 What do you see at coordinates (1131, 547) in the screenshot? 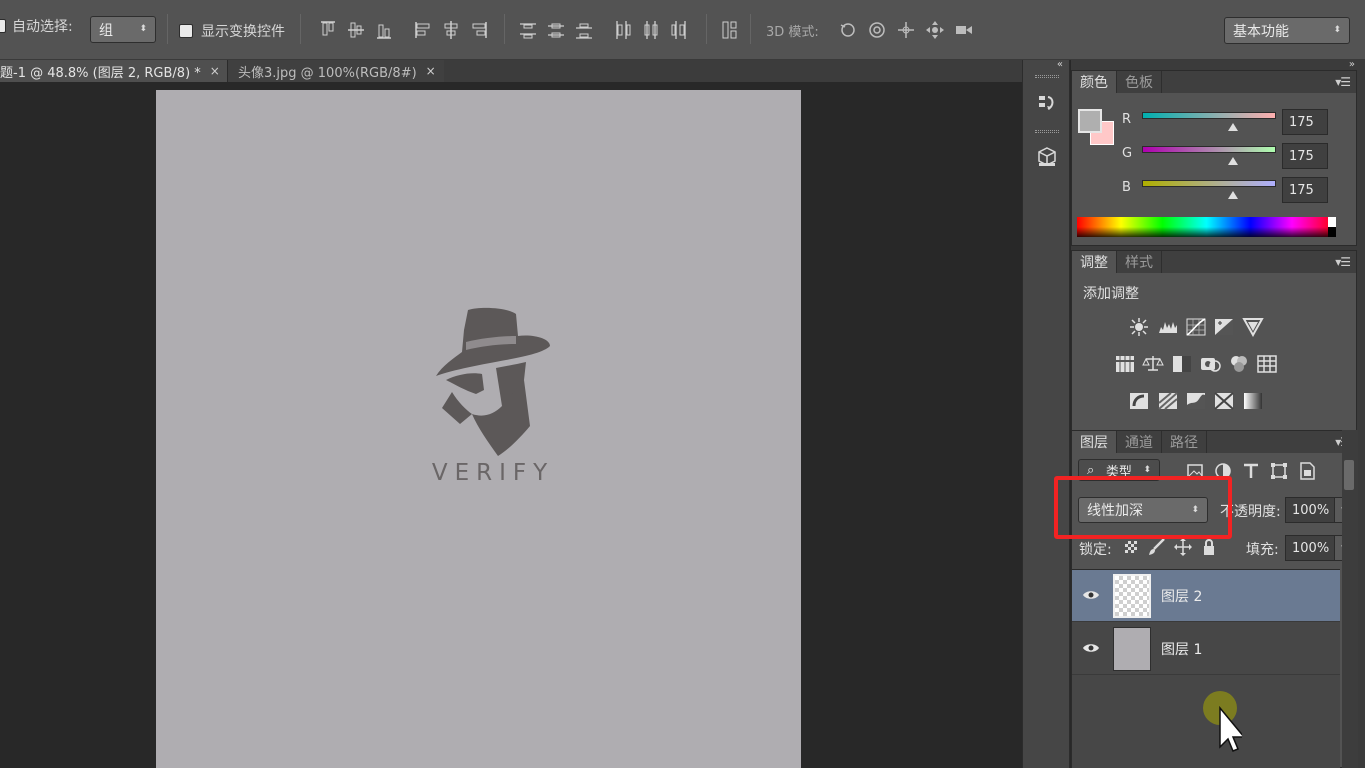
I see `lock-transparent-icon` at bounding box center [1131, 547].